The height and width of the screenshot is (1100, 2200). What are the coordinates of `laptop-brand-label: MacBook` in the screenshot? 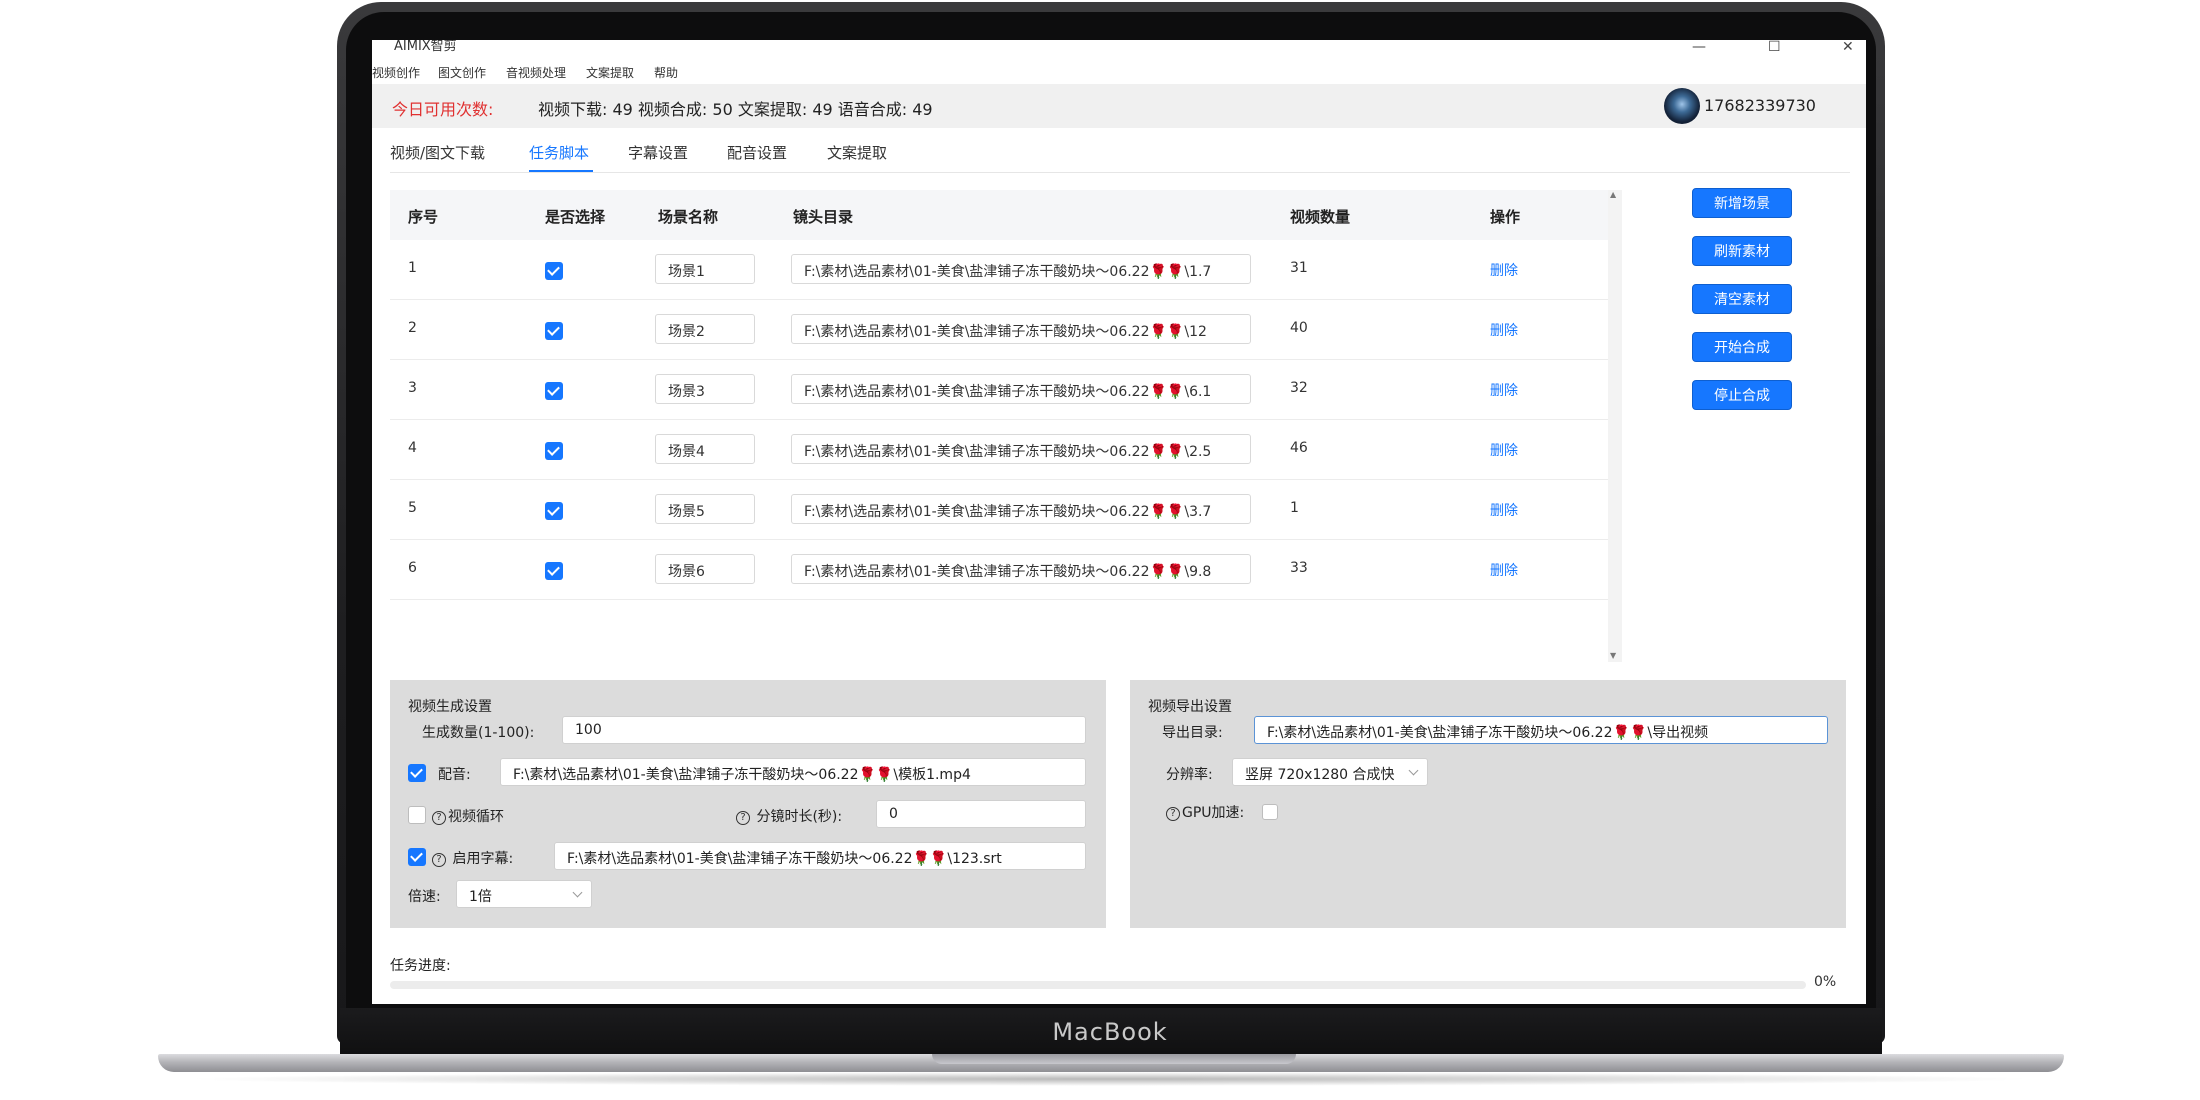 It's located at (1110, 1032).